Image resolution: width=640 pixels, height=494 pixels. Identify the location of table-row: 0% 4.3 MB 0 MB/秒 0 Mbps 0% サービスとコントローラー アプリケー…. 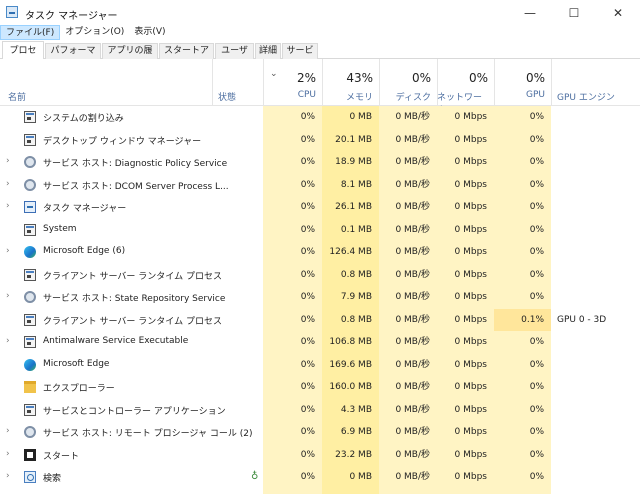
(320, 409).